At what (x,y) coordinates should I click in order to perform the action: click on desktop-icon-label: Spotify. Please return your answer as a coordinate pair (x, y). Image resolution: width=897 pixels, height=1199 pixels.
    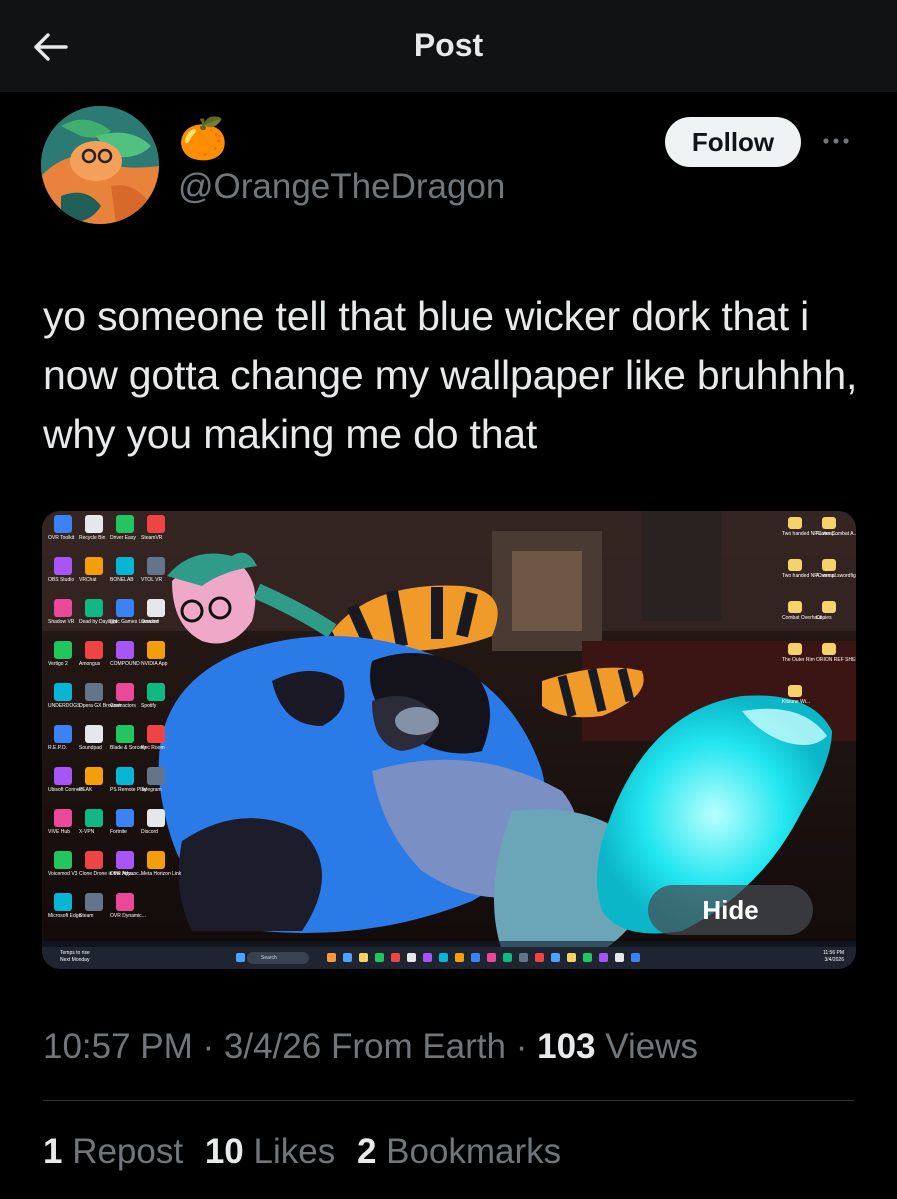
    Looking at the image, I should click on (149, 706).